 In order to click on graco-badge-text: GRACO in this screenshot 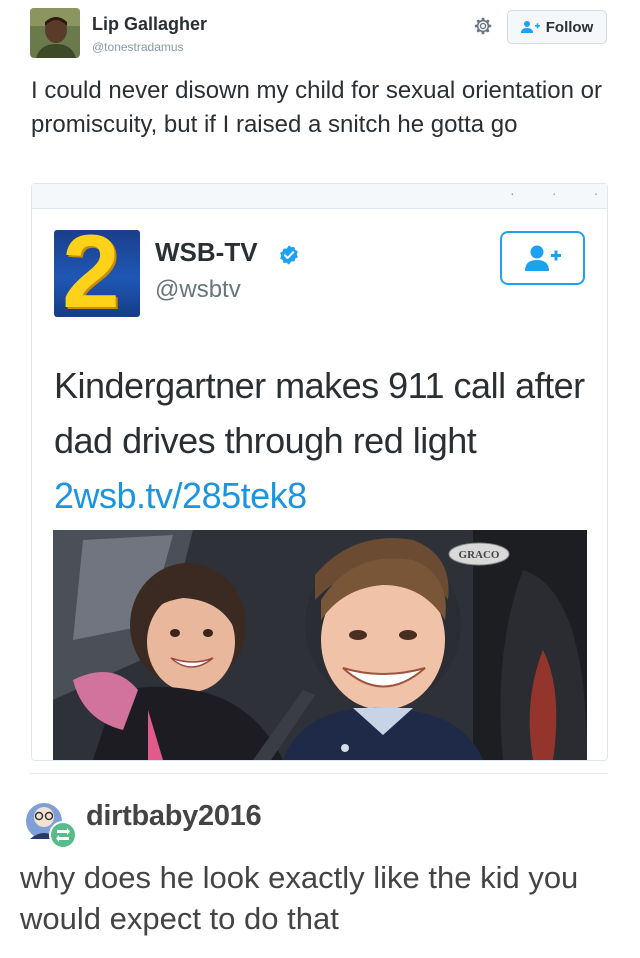, I will do `click(479, 555)`.